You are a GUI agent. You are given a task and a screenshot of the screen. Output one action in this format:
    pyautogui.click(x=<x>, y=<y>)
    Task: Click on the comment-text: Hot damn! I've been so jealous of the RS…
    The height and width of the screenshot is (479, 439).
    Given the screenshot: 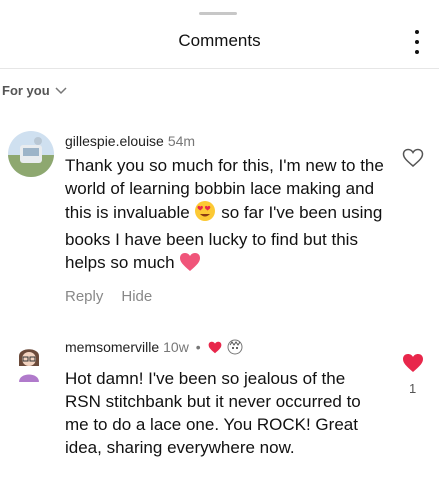 What is the action you would take?
    pyautogui.click(x=213, y=413)
    